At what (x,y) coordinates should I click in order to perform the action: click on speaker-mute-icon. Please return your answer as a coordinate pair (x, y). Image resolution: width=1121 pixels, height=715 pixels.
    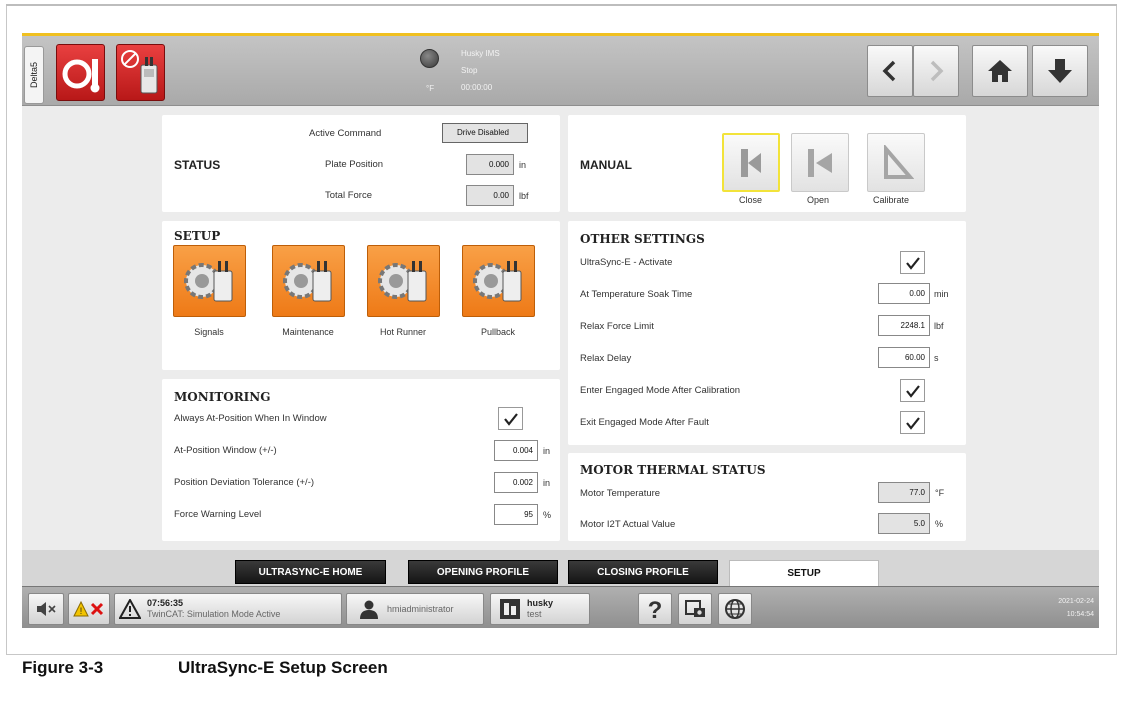
    Looking at the image, I should click on (46, 609).